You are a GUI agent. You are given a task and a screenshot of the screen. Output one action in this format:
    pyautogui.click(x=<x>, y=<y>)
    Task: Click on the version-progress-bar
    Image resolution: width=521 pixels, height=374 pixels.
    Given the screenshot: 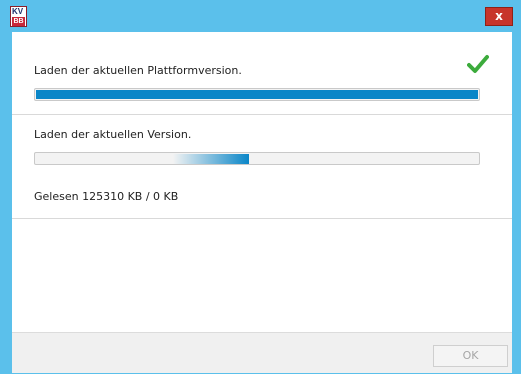 What is the action you would take?
    pyautogui.click(x=257, y=158)
    